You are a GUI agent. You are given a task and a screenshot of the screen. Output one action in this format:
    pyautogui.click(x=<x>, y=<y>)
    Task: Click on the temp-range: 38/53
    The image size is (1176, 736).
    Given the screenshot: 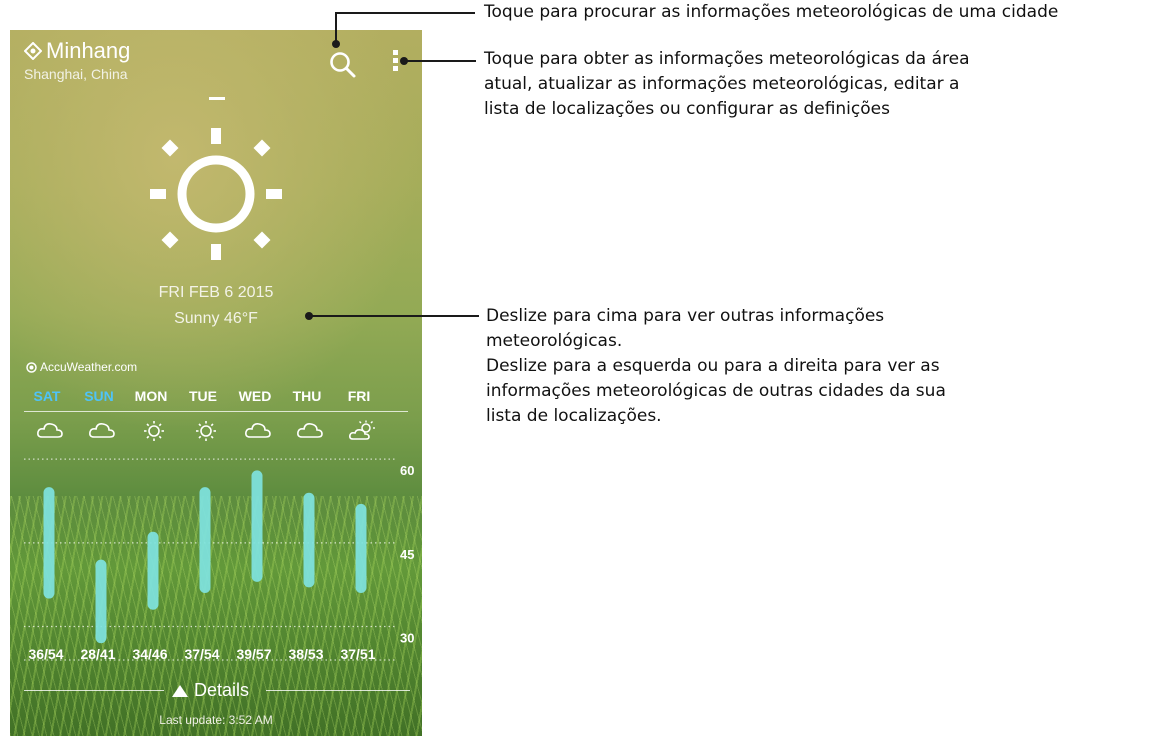 What is the action you would take?
    pyautogui.click(x=306, y=654)
    